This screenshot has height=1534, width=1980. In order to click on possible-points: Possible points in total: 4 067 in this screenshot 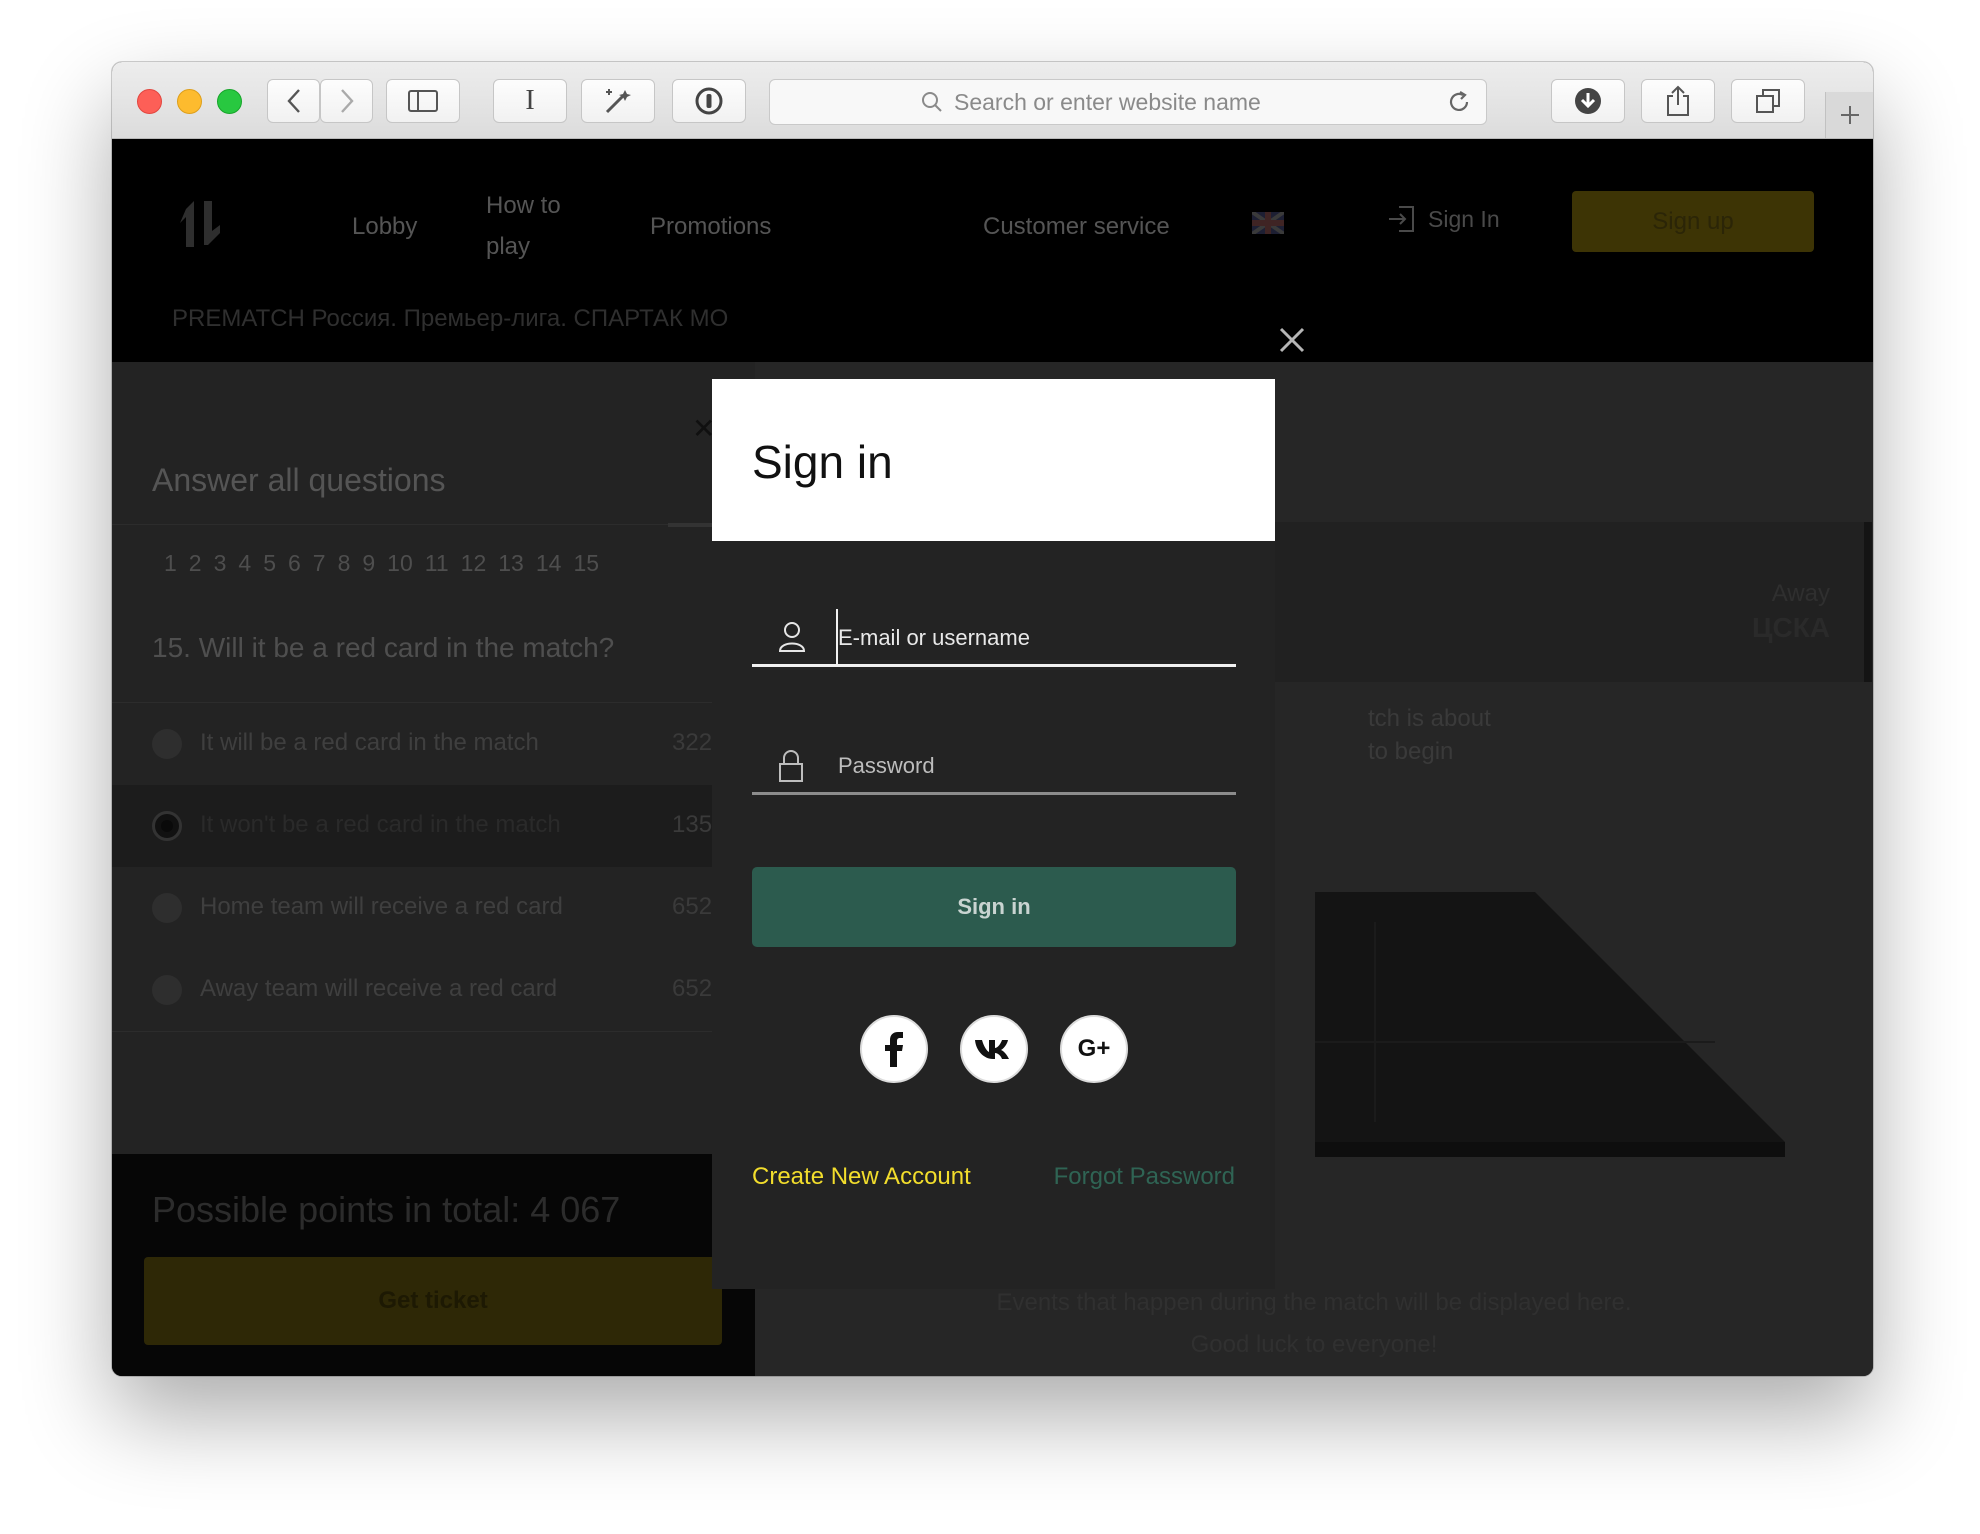, I will do `click(386, 1209)`.